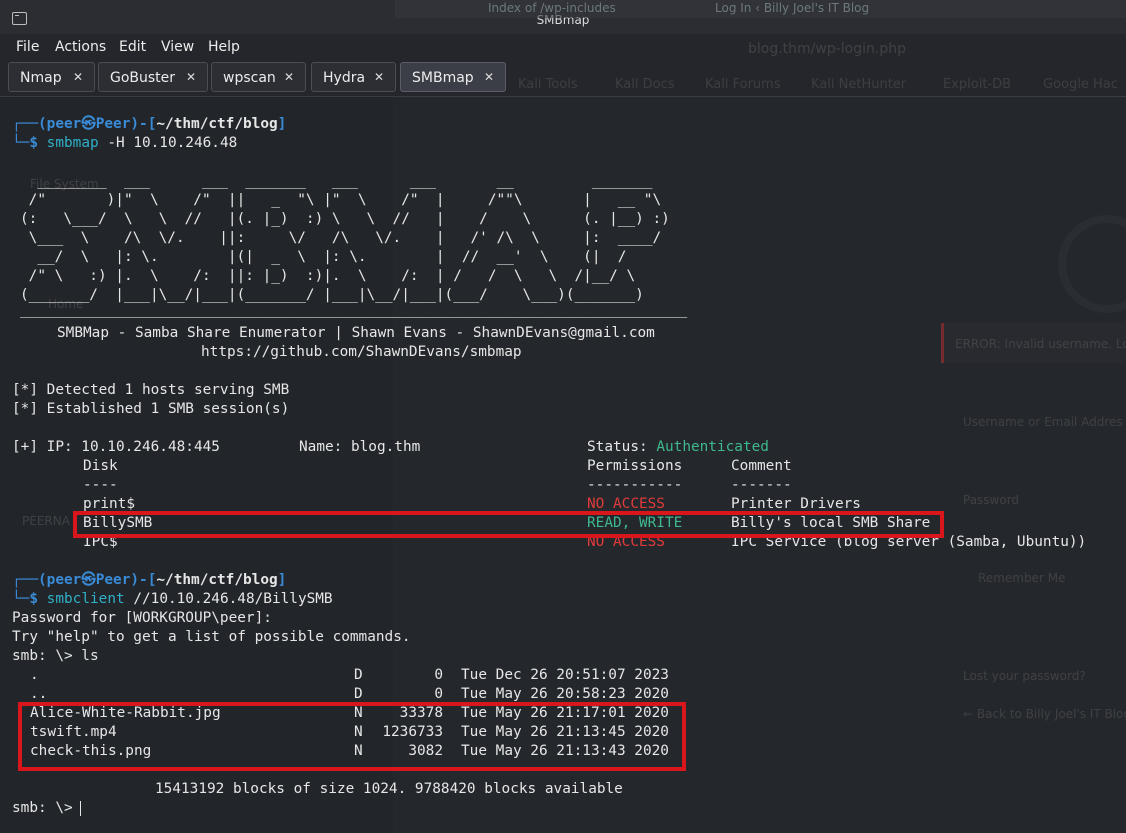  Describe the element at coordinates (1040, 344) in the screenshot. I see `bg-error-text: ERROR: Invalid username. Lo` at that location.